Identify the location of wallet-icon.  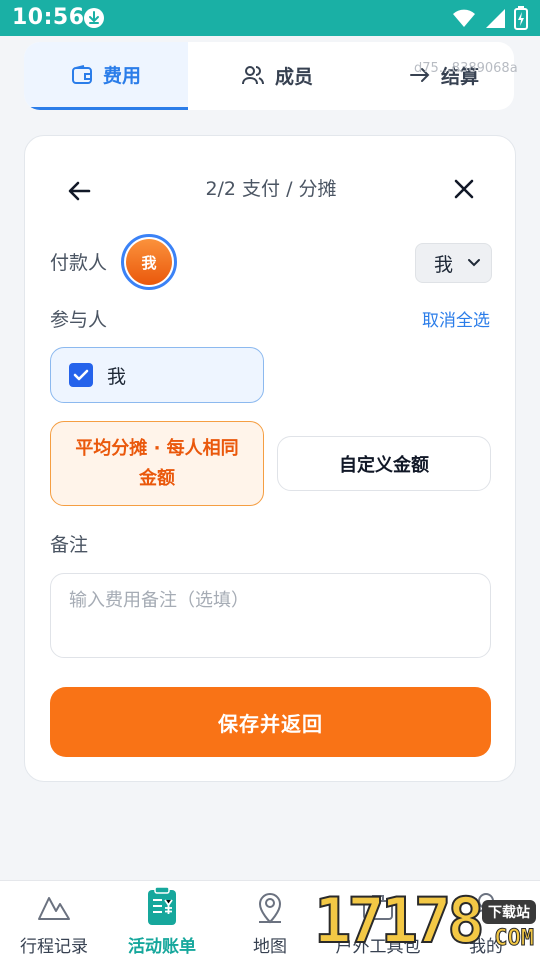
(81, 74).